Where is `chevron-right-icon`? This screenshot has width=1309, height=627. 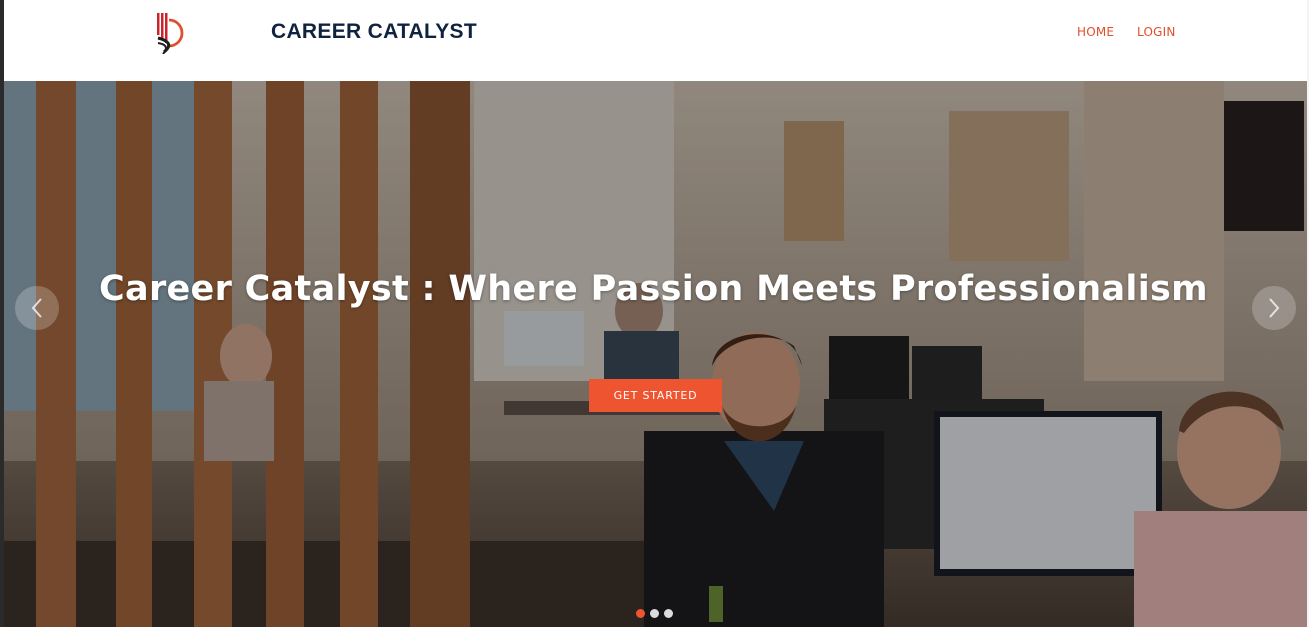 chevron-right-icon is located at coordinates (1274, 308).